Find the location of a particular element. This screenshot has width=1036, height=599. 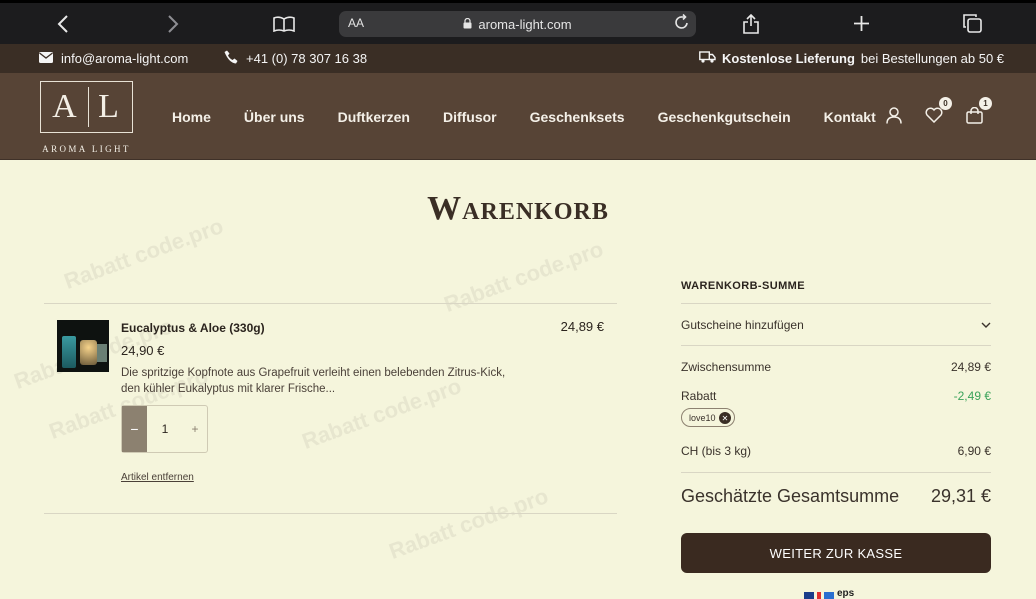

delivery-bold-text: Kostenlose Lieferung is located at coordinates (788, 58).